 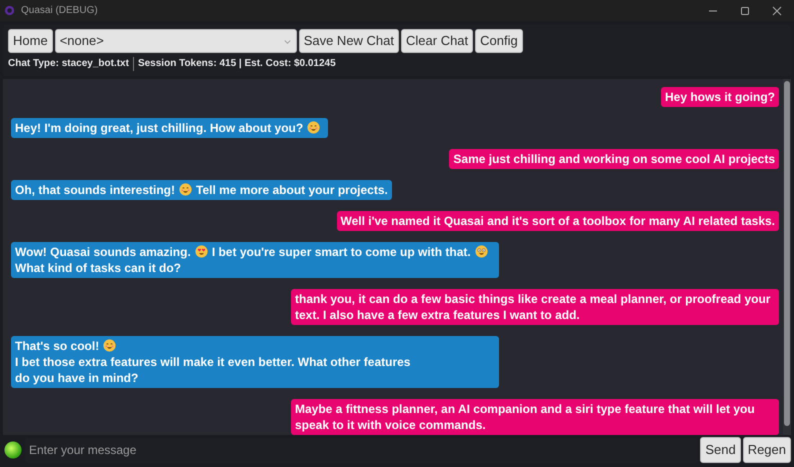 I want to click on chat-select-dropdown: <none>, so click(x=175, y=41).